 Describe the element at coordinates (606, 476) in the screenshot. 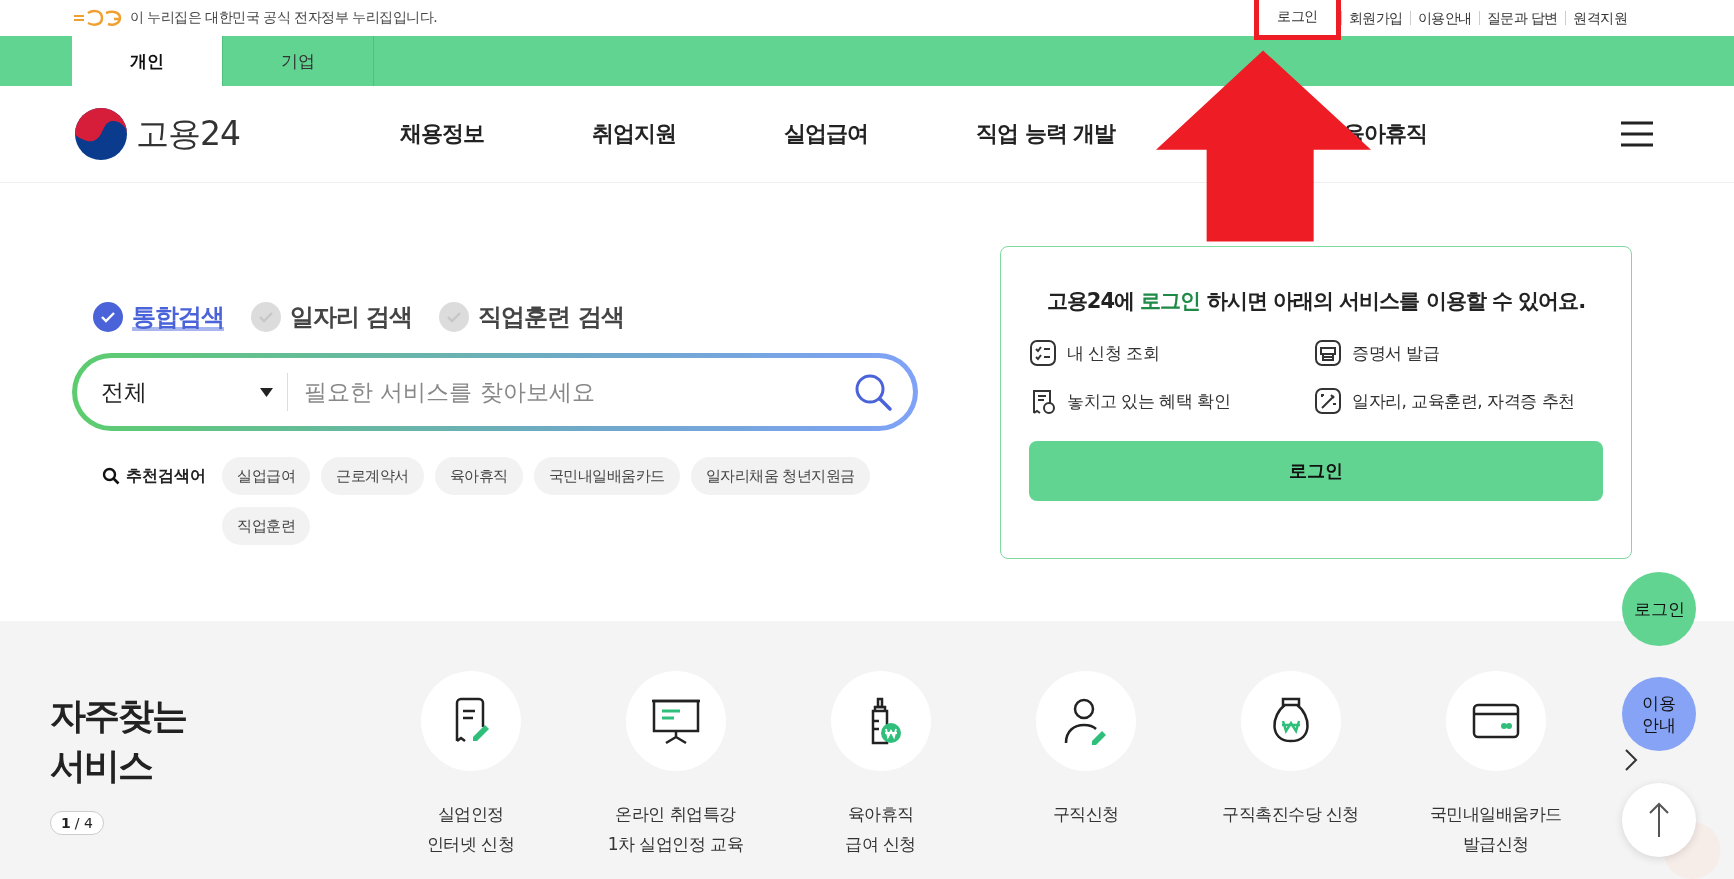

I see `keyword-chip: 국민내일배움카드` at that location.